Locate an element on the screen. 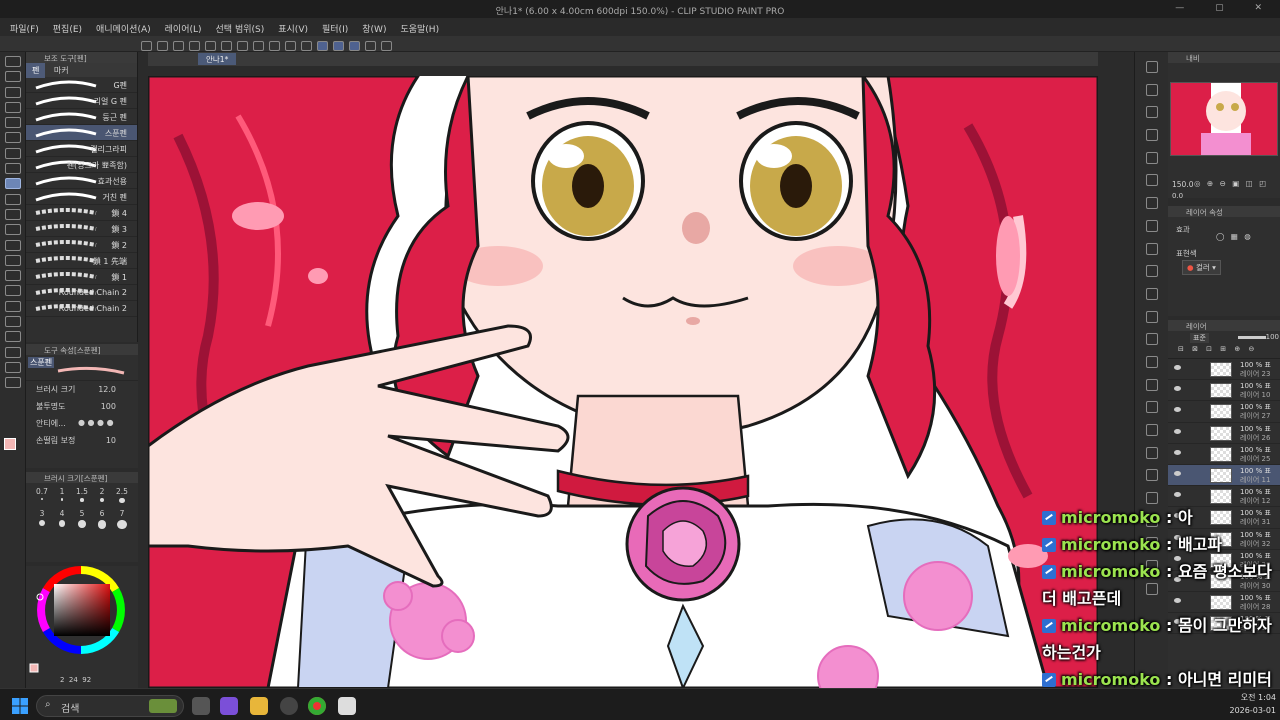  taskbar-clock: 오전 1:04 2026-03-01 is located at coordinates (1246, 705).